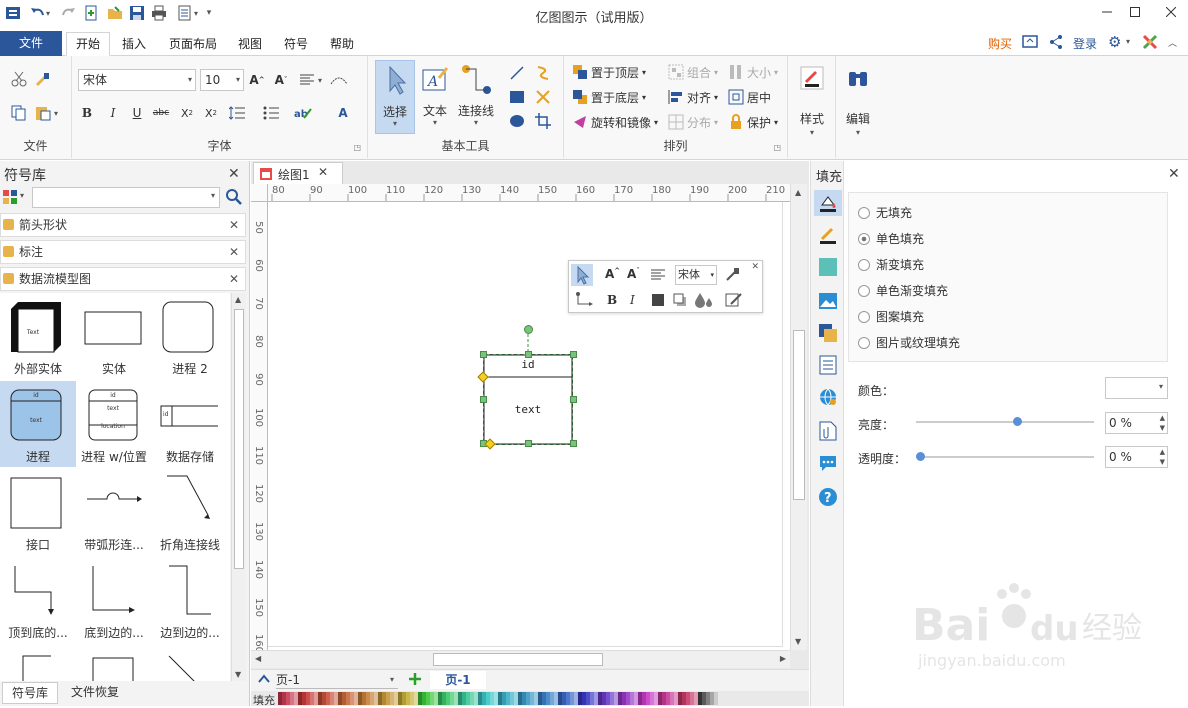 The width and height of the screenshot is (1188, 708). I want to click on symbol-external-entity: Text 外部实体, so click(38, 336).